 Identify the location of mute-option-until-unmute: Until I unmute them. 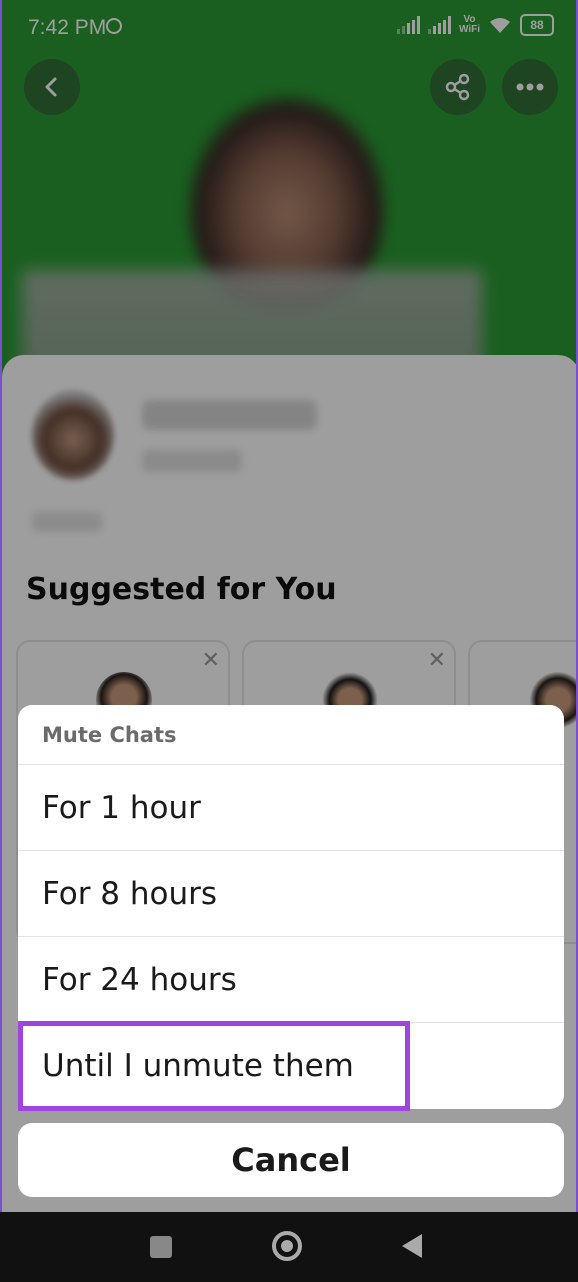
(291, 1066).